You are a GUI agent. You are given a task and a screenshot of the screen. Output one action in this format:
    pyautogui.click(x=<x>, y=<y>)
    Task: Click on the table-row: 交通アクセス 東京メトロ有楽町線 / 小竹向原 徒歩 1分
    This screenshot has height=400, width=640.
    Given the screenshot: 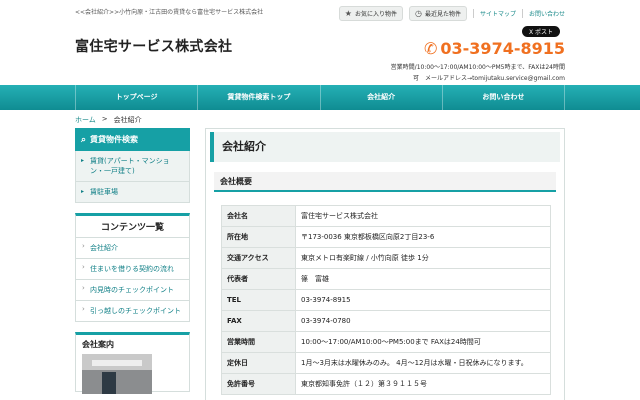 What is the action you would take?
    pyautogui.click(x=386, y=258)
    